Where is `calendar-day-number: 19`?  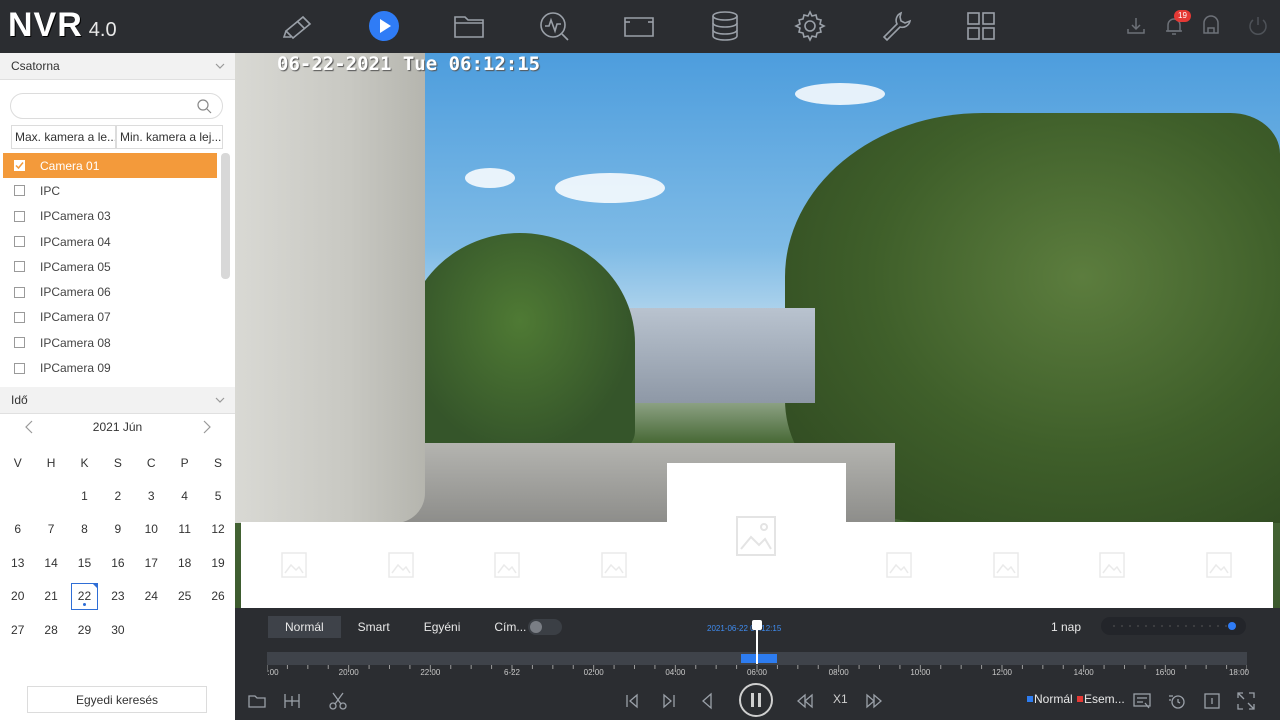 calendar-day-number: 19 is located at coordinates (218, 562).